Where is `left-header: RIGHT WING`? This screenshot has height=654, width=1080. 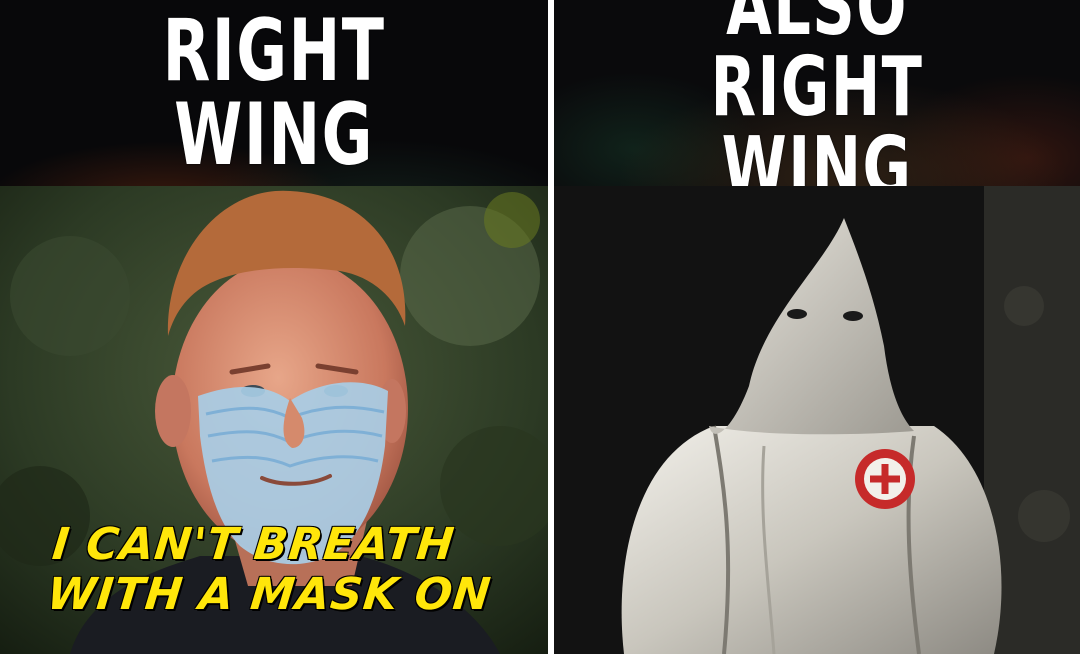 left-header: RIGHT WING is located at coordinates (274, 93).